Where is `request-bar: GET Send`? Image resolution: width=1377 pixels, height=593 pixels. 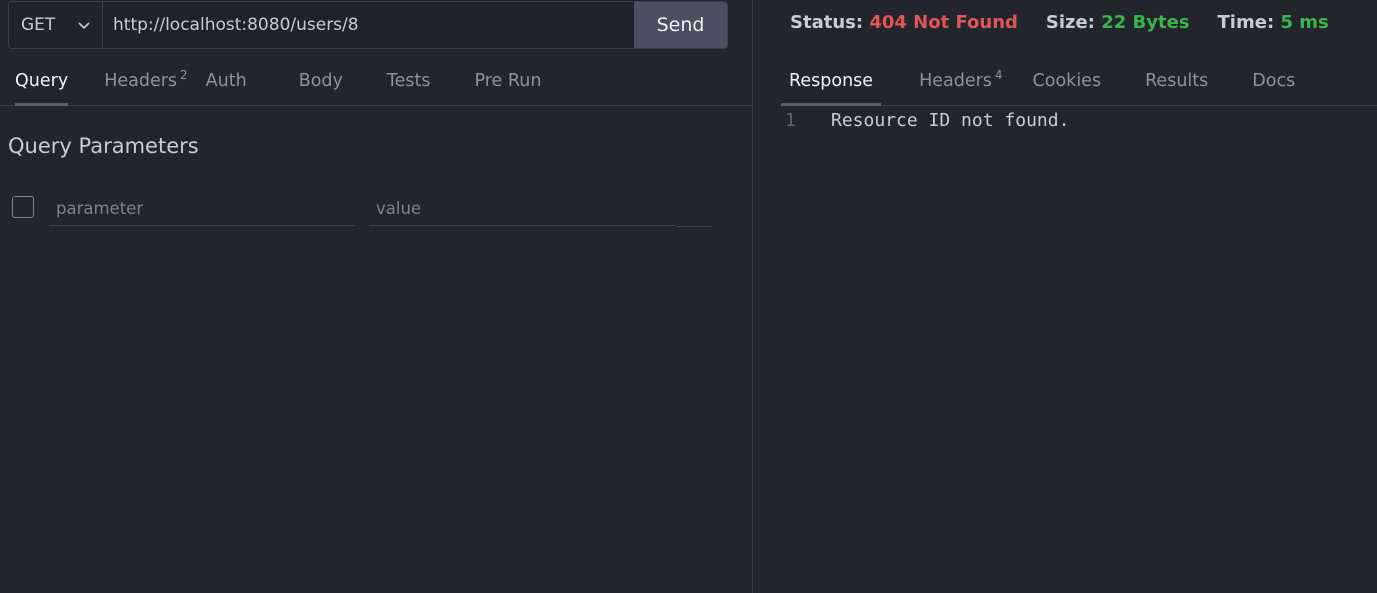
request-bar: GET Send is located at coordinates (368, 25).